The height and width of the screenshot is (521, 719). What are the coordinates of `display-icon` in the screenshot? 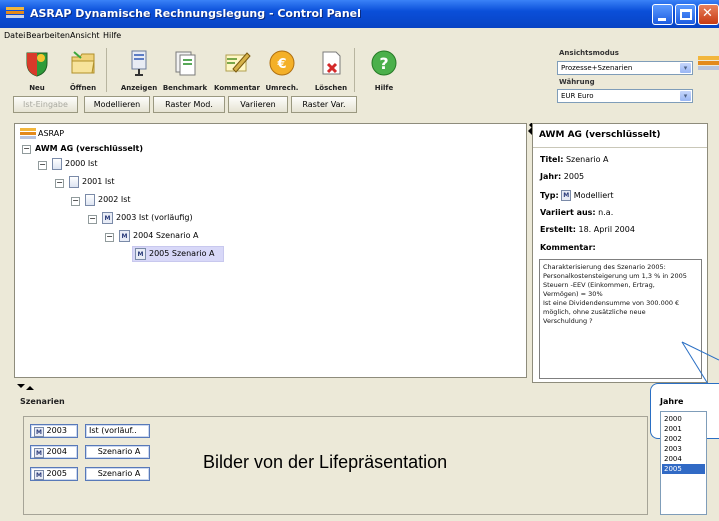 It's located at (139, 63).